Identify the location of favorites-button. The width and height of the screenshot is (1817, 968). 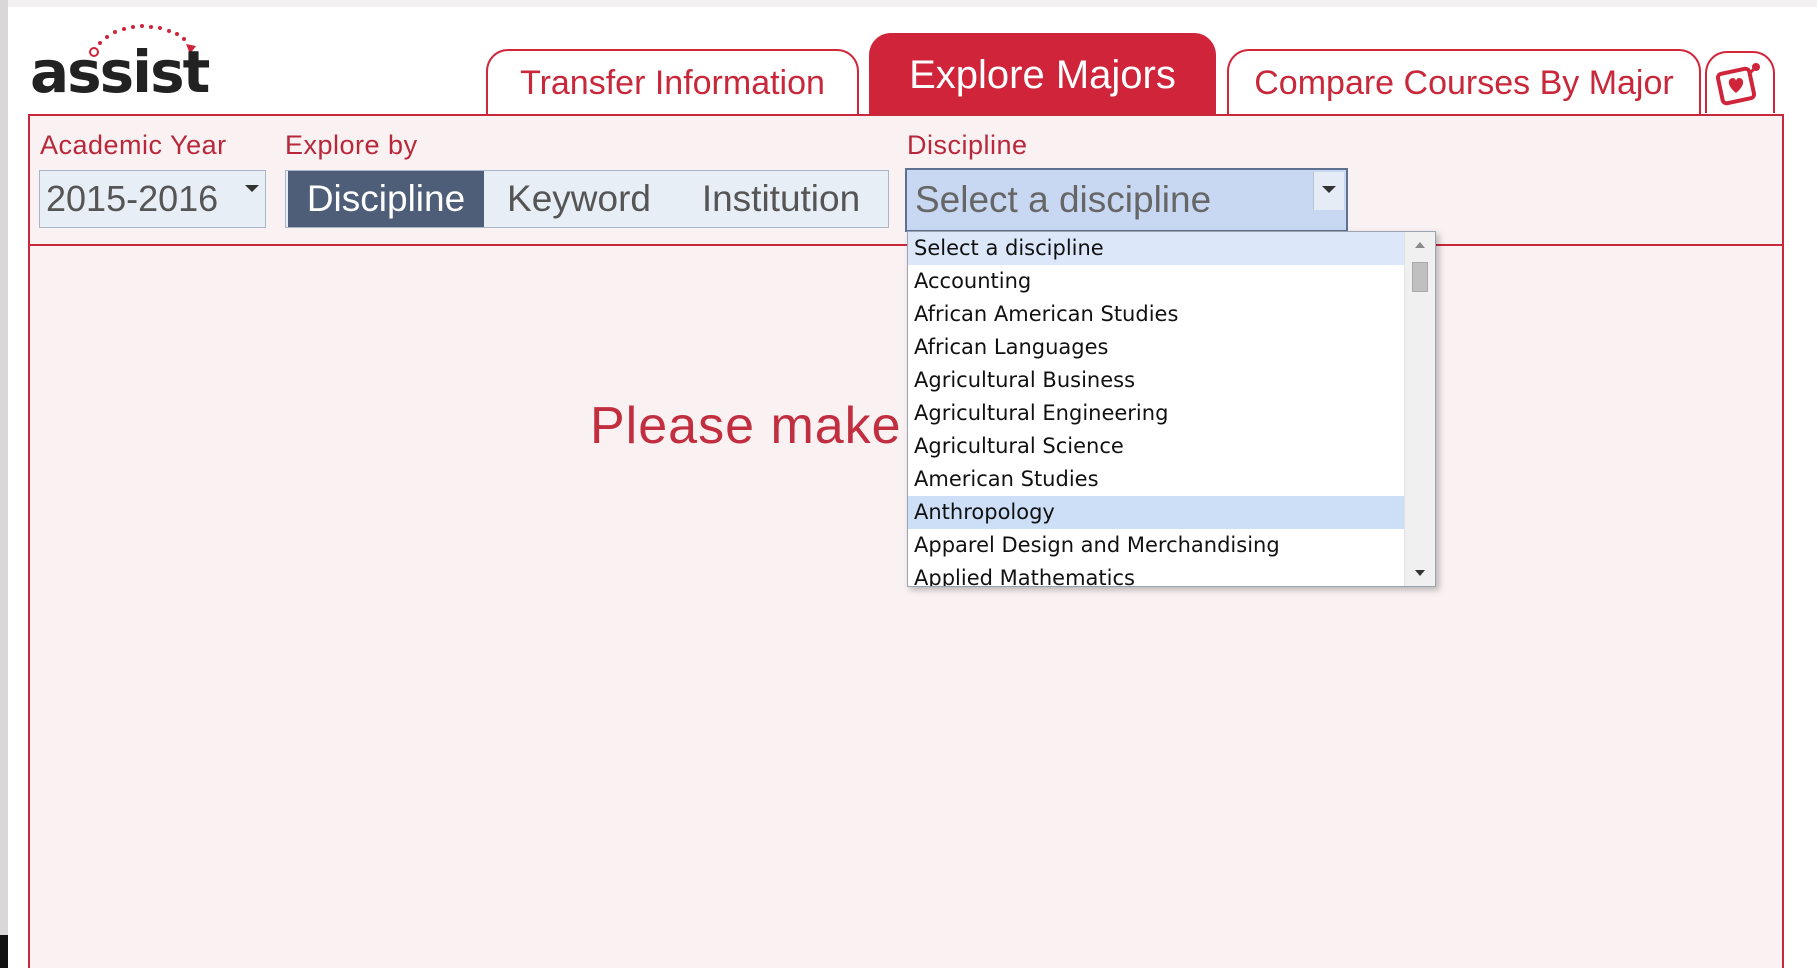
(1740, 82).